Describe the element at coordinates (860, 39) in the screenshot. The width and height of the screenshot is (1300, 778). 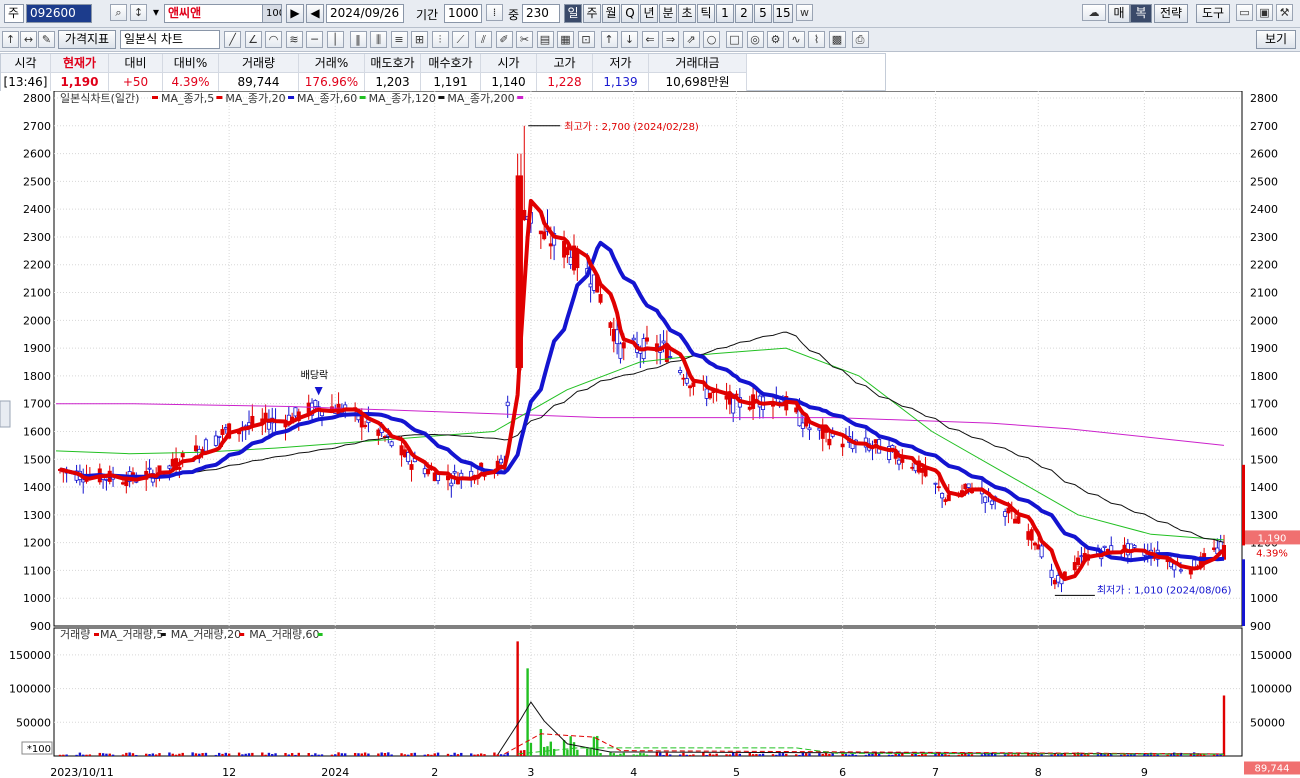
I see `print-tool-icon: ⎙` at that location.